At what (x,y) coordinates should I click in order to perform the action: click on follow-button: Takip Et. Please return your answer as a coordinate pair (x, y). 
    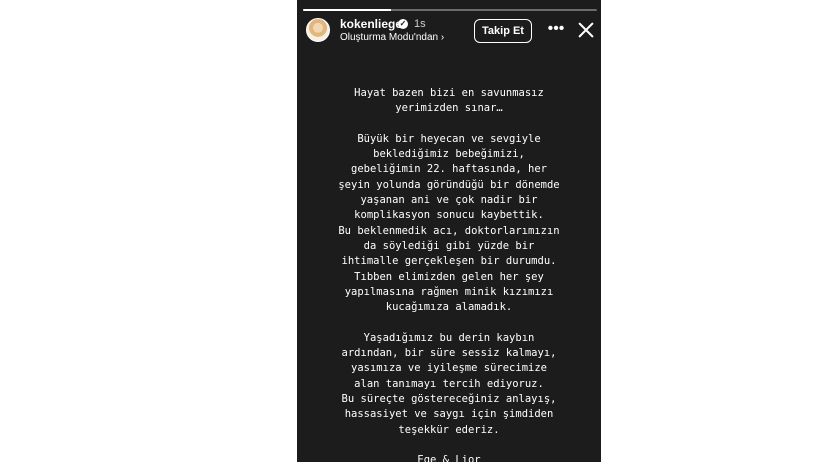
    Looking at the image, I should click on (503, 31).